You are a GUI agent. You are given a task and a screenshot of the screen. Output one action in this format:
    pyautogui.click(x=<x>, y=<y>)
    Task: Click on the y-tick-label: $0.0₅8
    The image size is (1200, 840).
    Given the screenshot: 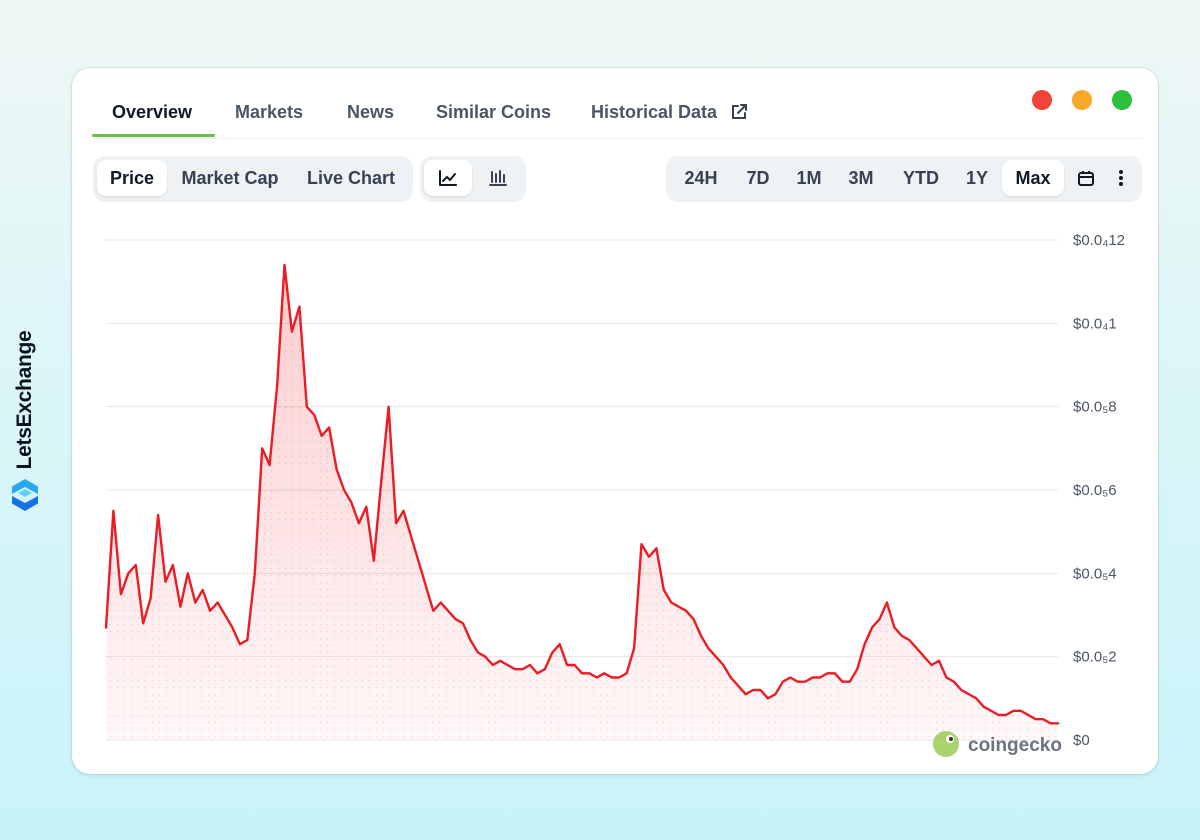 What is the action you would take?
    pyautogui.click(x=1095, y=407)
    